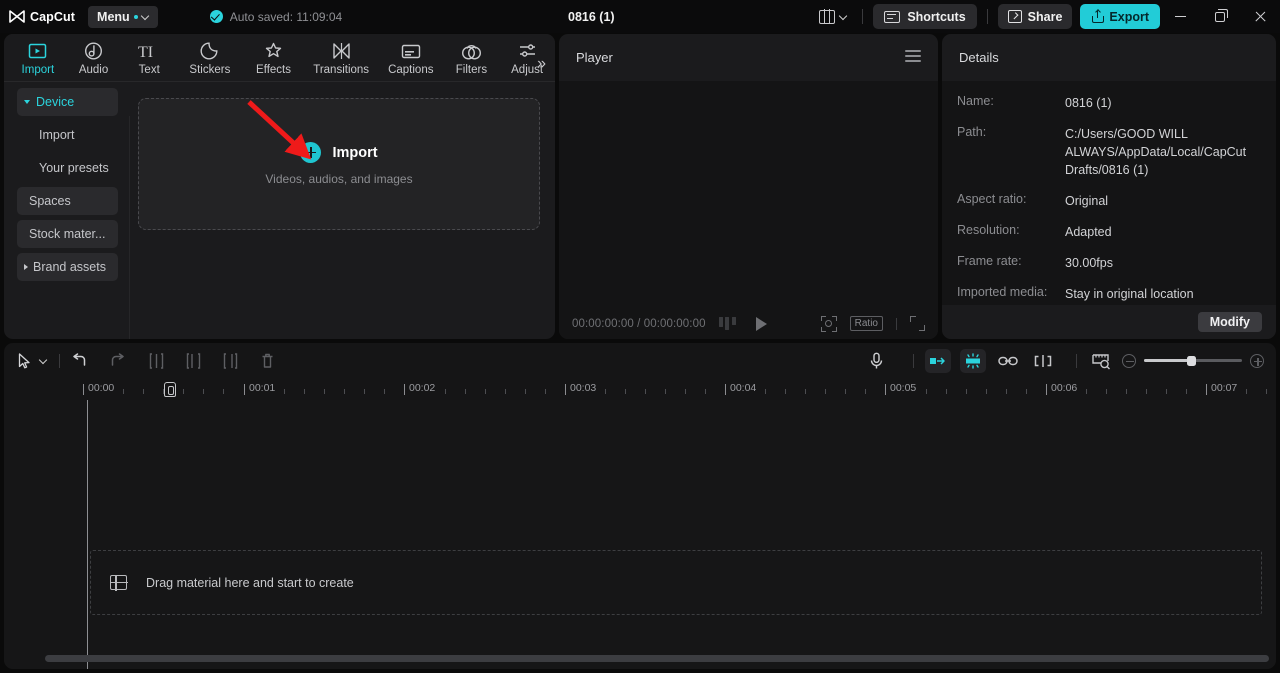 The width and height of the screenshot is (1280, 673). Describe the element at coordinates (1109, 57) in the screenshot. I see `details-header: Details` at that location.